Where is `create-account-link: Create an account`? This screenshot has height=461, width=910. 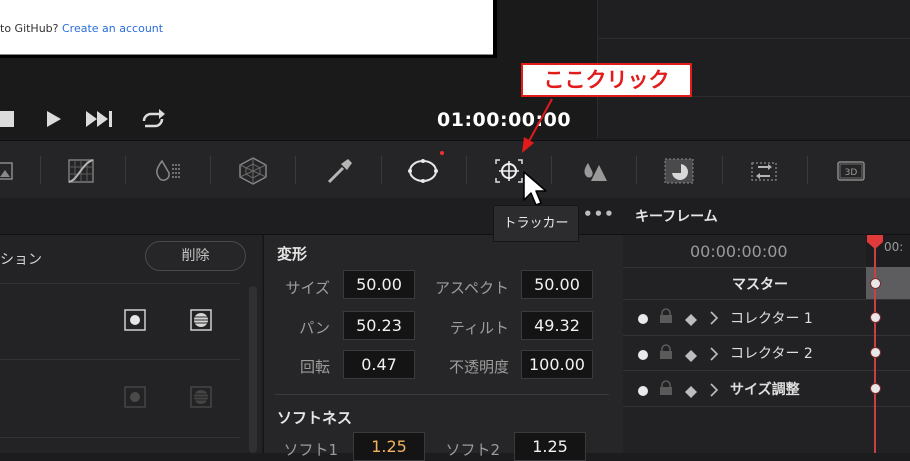 create-account-link: Create an account is located at coordinates (113, 28).